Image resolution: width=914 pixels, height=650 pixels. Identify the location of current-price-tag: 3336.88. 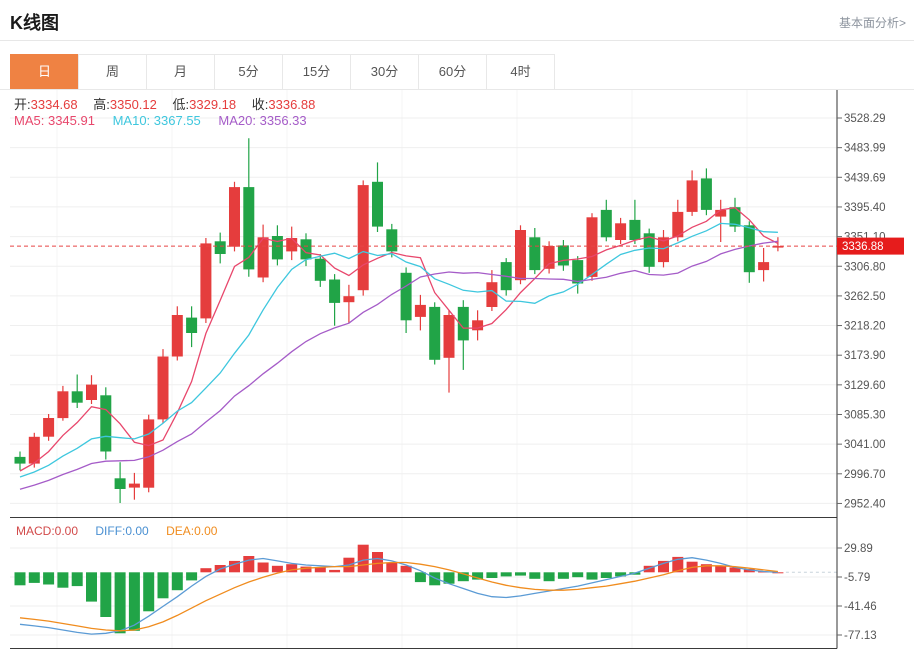
(870, 246).